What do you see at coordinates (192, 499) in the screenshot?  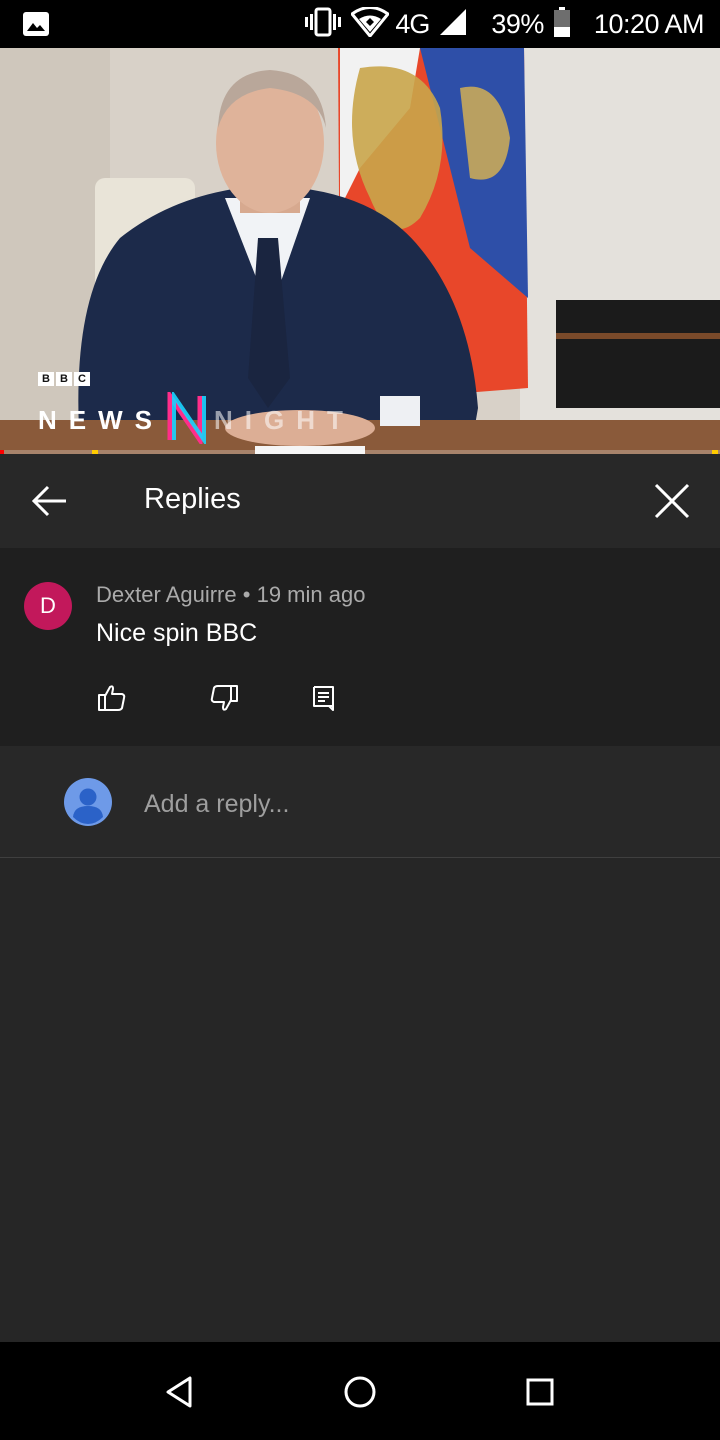 I see `panel-title: Replies` at bounding box center [192, 499].